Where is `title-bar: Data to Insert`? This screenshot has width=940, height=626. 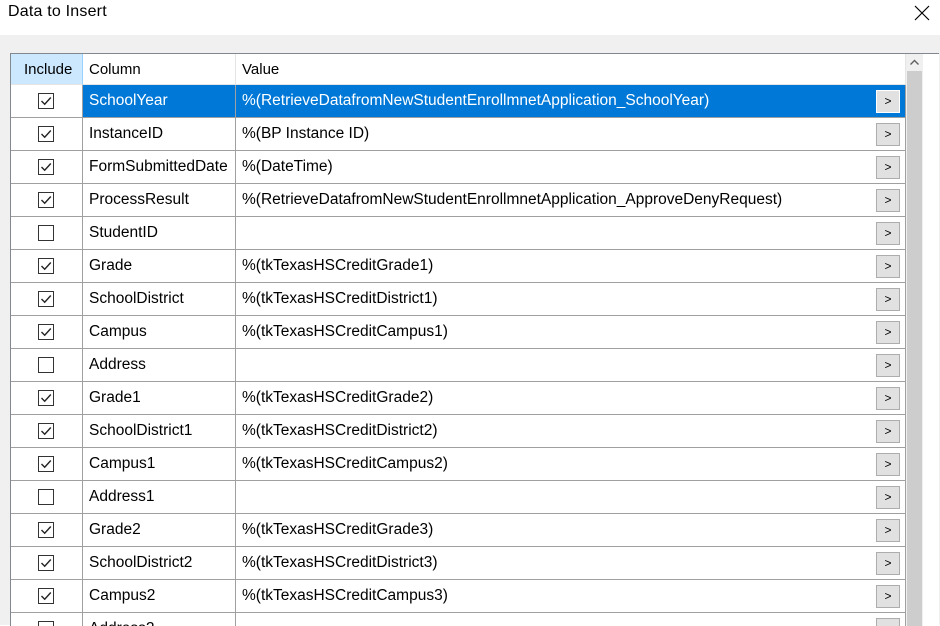 title-bar: Data to Insert is located at coordinates (470, 17).